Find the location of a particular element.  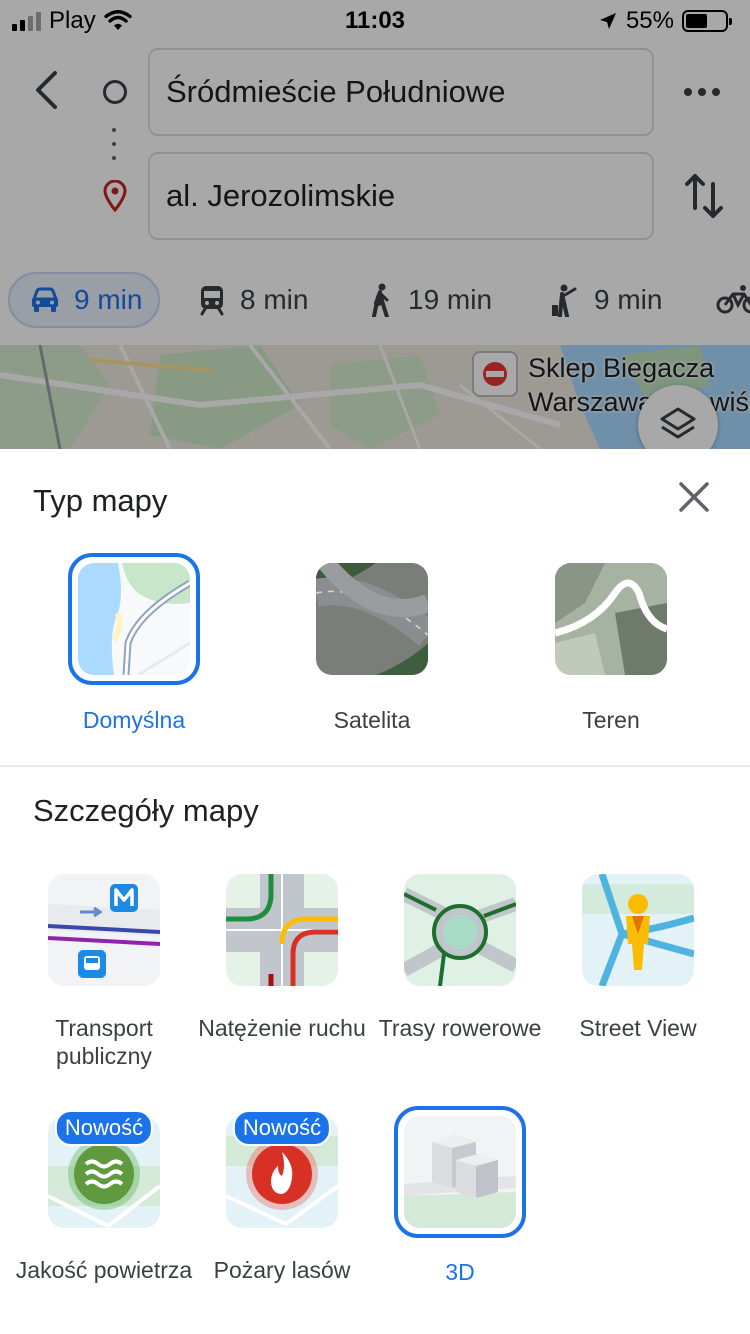

mode-driving-button: 9 min is located at coordinates (84, 300).